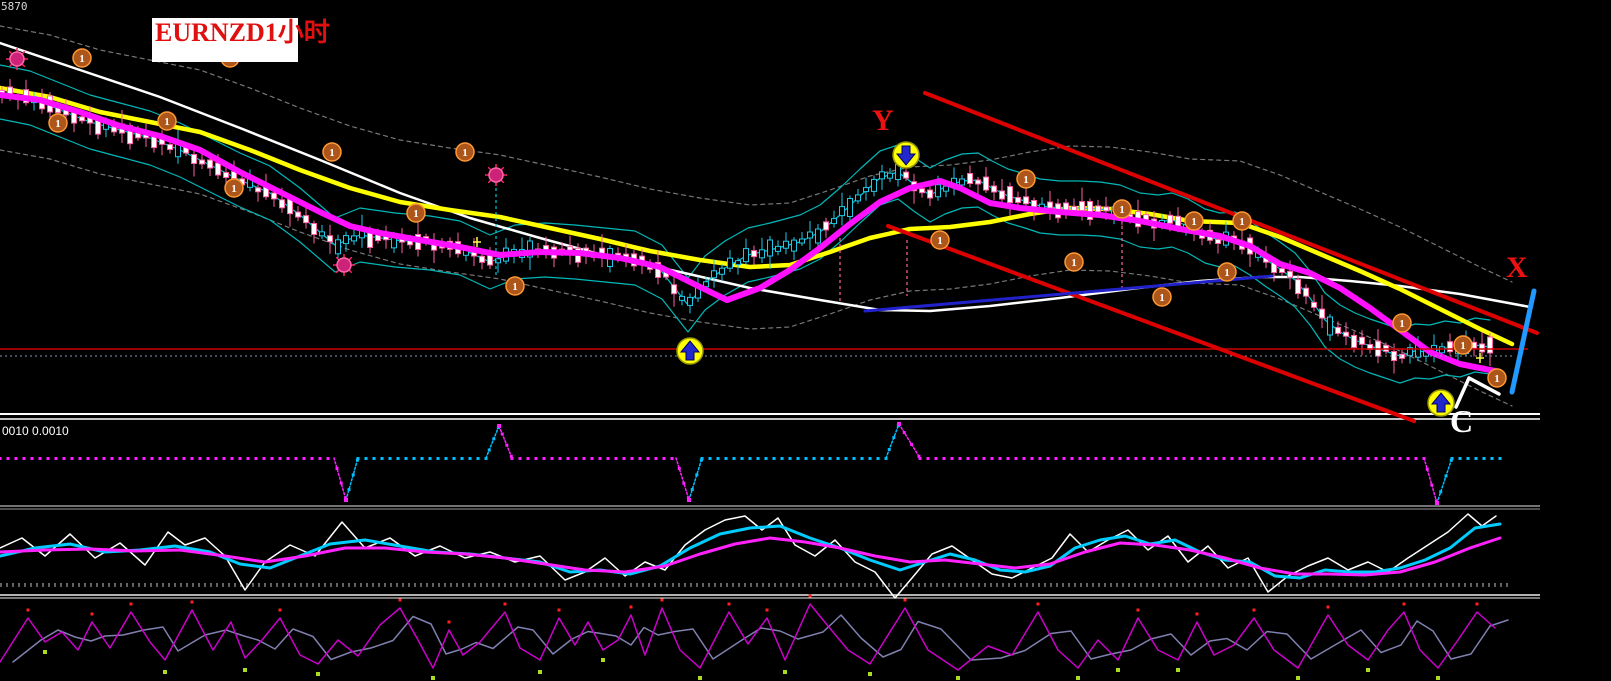  What do you see at coordinates (499, 426) in the screenshot?
I see `panel1-apex-dot` at bounding box center [499, 426].